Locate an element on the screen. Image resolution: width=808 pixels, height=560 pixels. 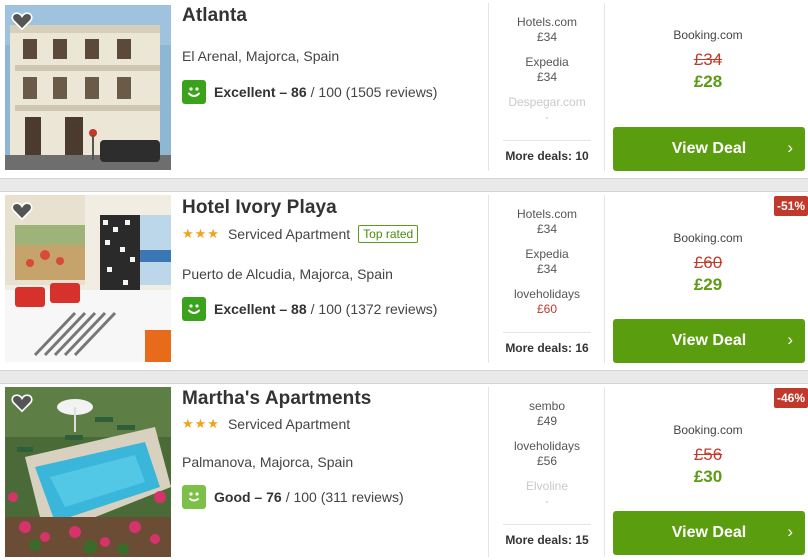
main-offer: Booking.com £34 £28 is located at coordinates (708, 60).